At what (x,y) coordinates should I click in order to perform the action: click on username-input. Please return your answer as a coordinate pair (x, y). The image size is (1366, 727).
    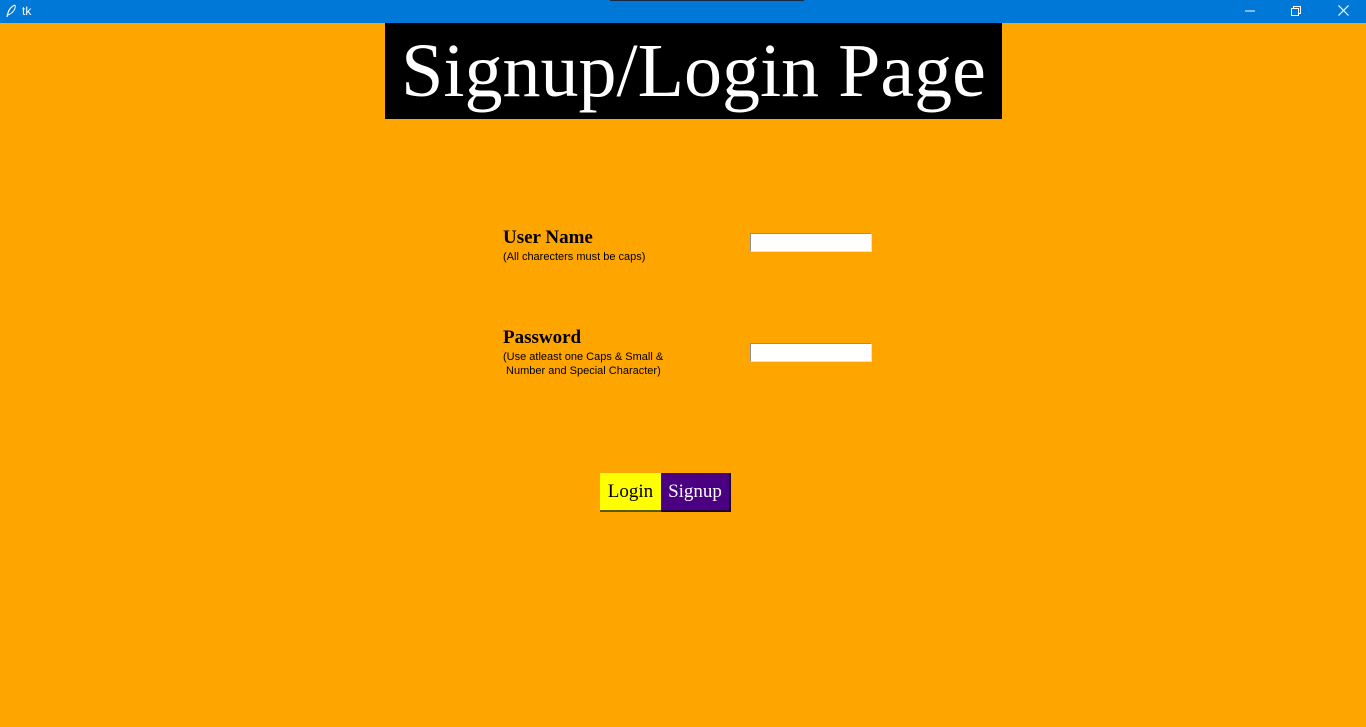
    Looking at the image, I should click on (811, 242).